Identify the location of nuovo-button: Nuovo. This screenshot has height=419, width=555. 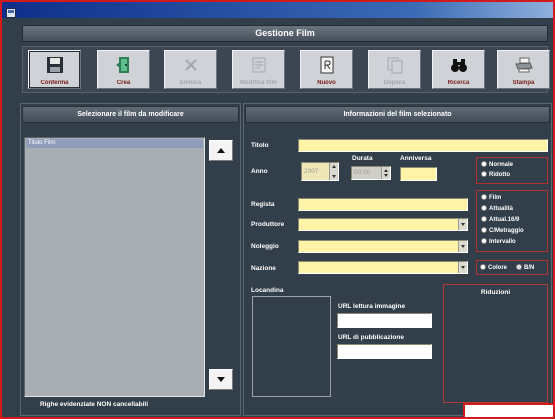
(326, 69).